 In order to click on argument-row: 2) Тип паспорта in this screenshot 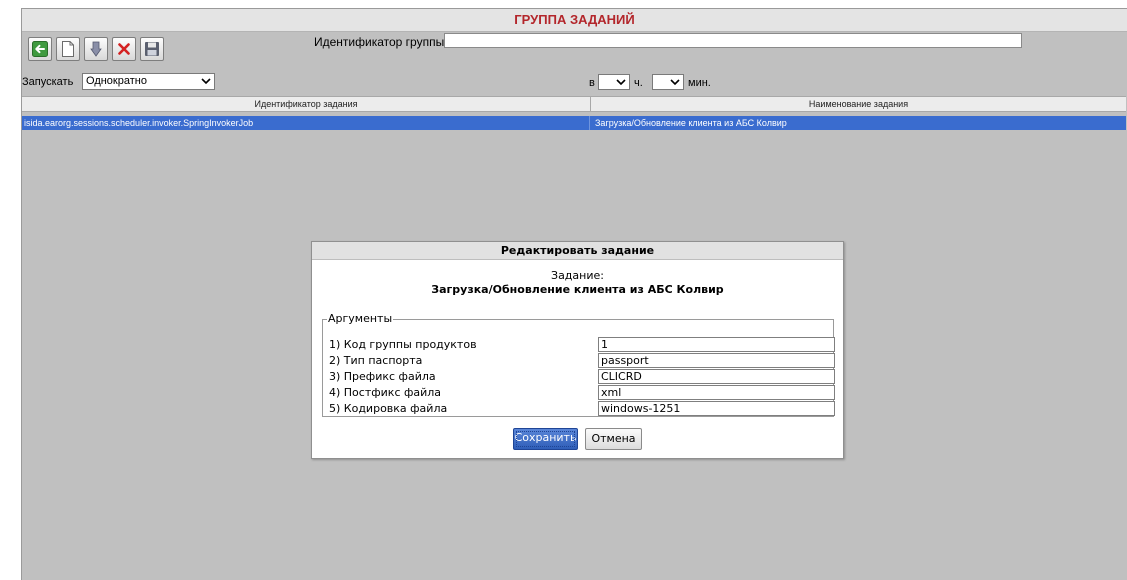, I will do `click(579, 361)`.